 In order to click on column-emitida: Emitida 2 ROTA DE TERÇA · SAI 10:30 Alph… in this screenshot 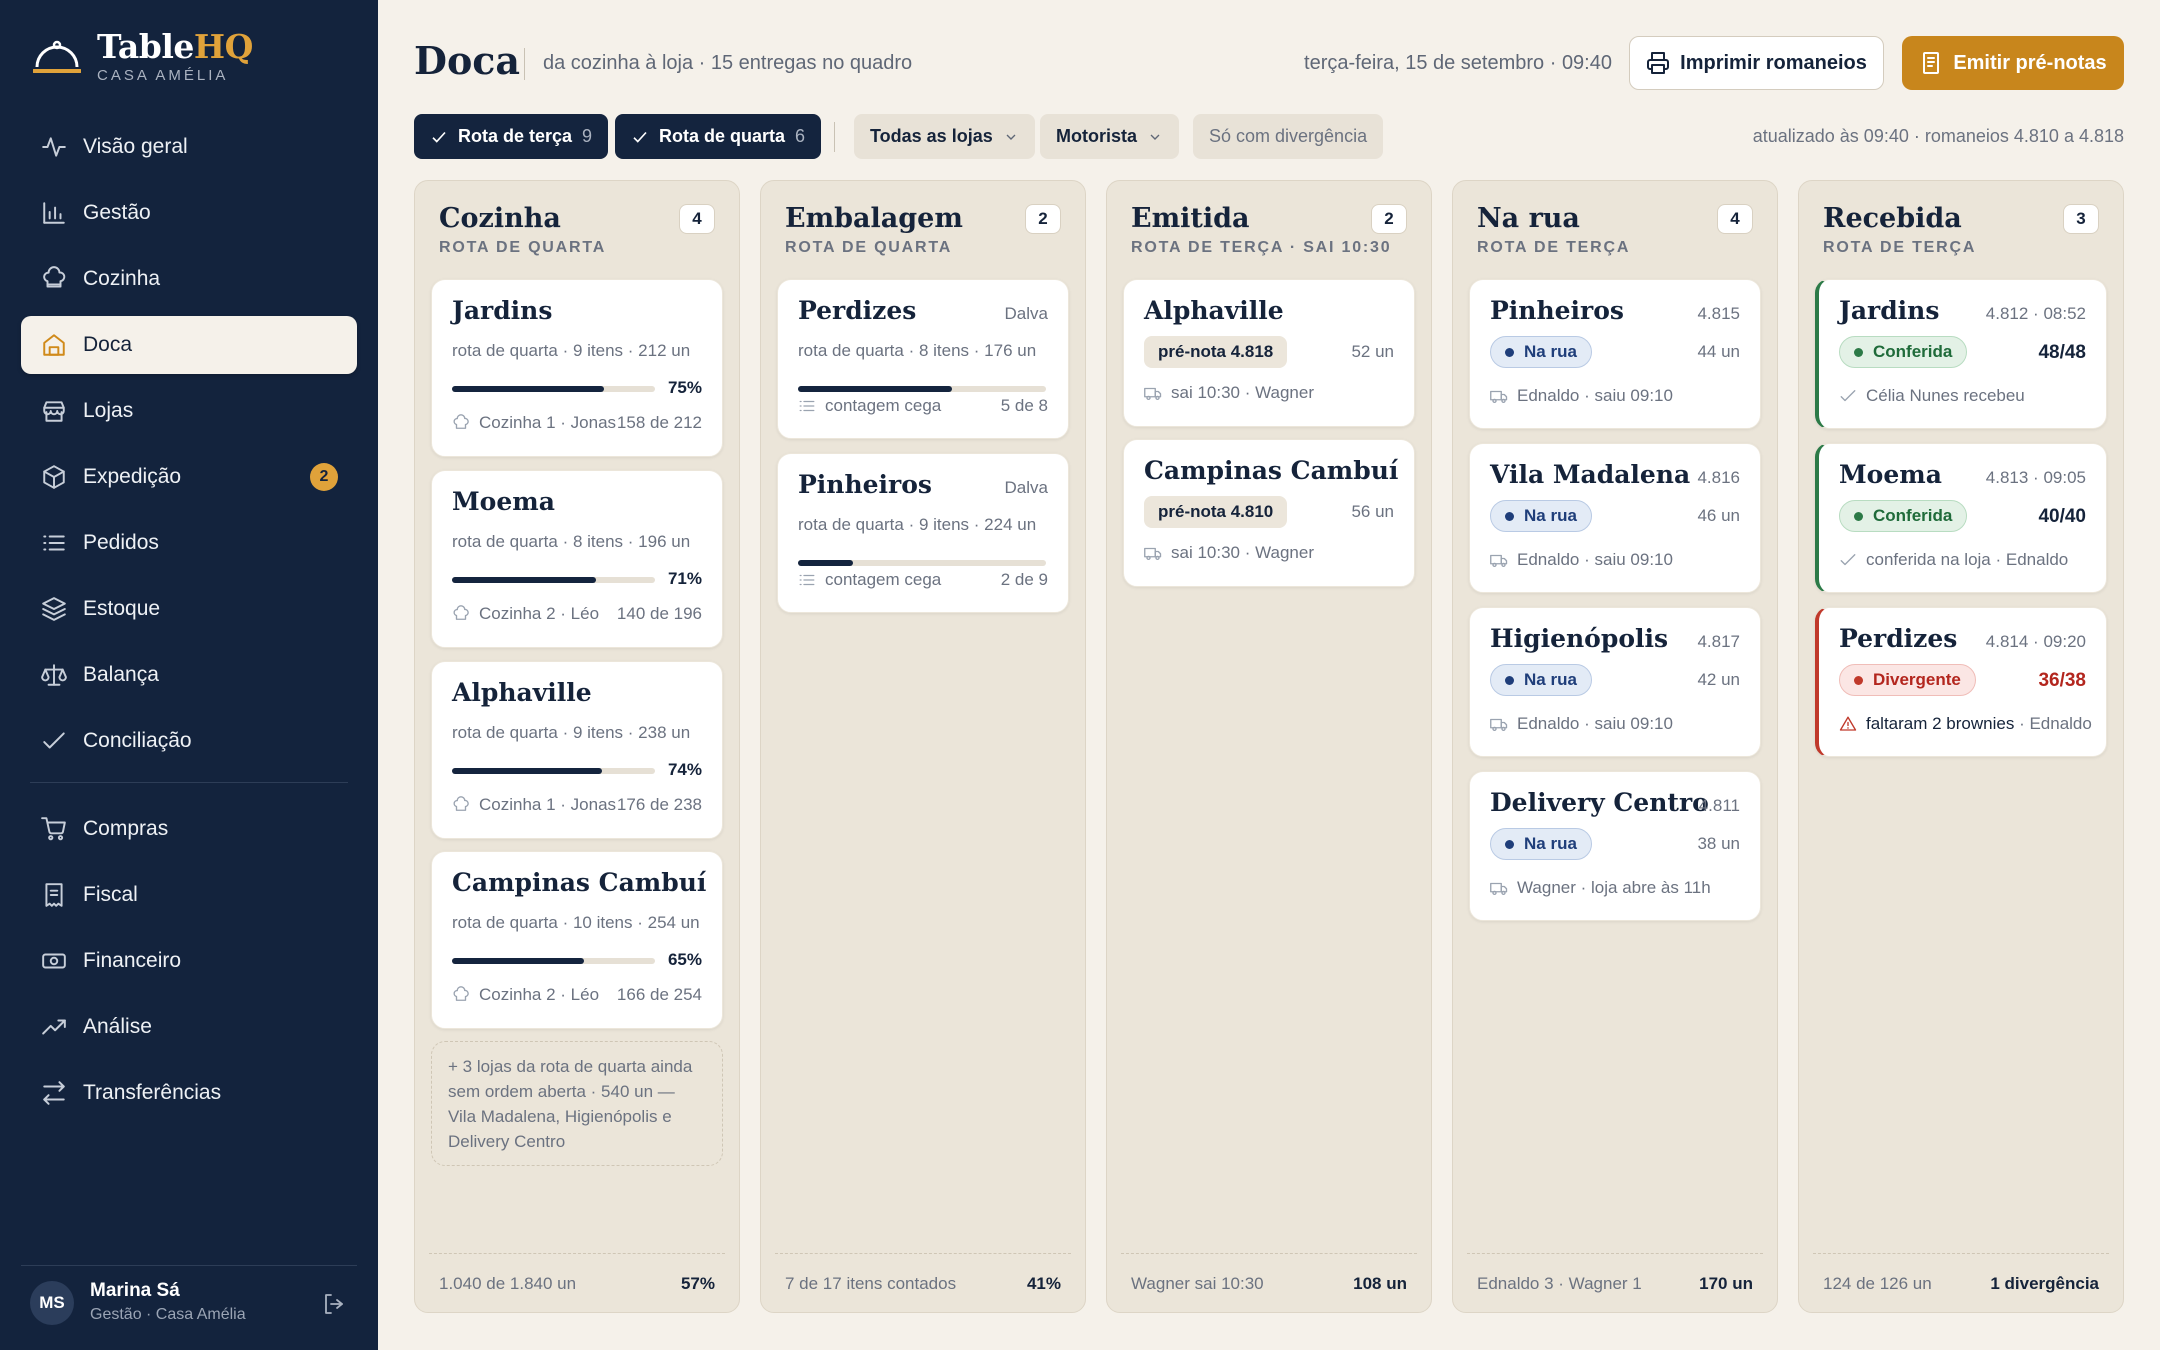, I will do `click(1269, 746)`.